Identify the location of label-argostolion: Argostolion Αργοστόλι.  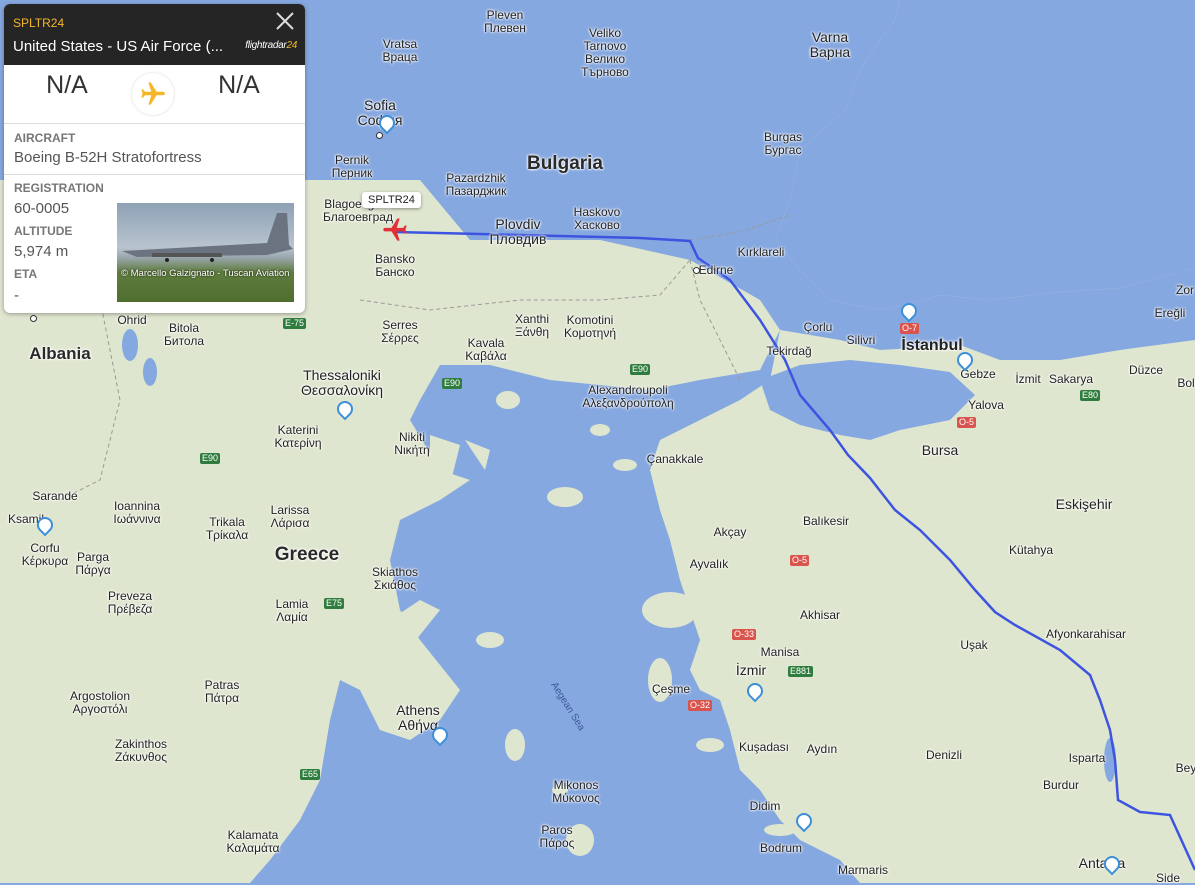
(100, 702).